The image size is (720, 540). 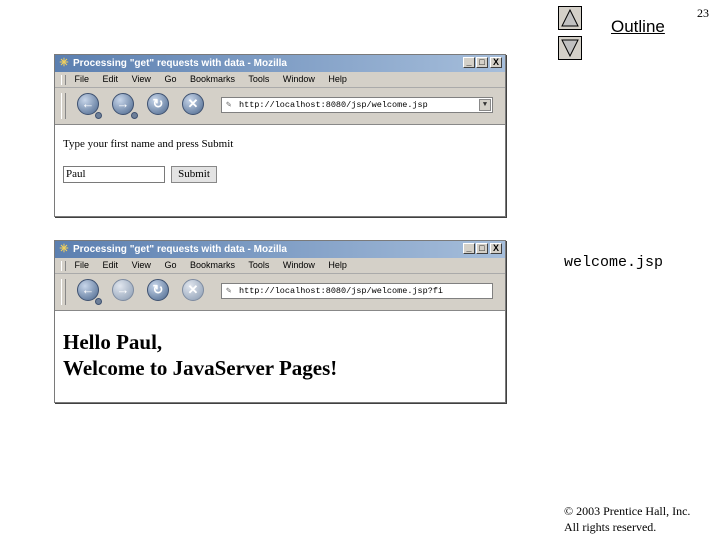 What do you see at coordinates (113, 342) in the screenshot?
I see `greeting-line: Hello Paul,` at bounding box center [113, 342].